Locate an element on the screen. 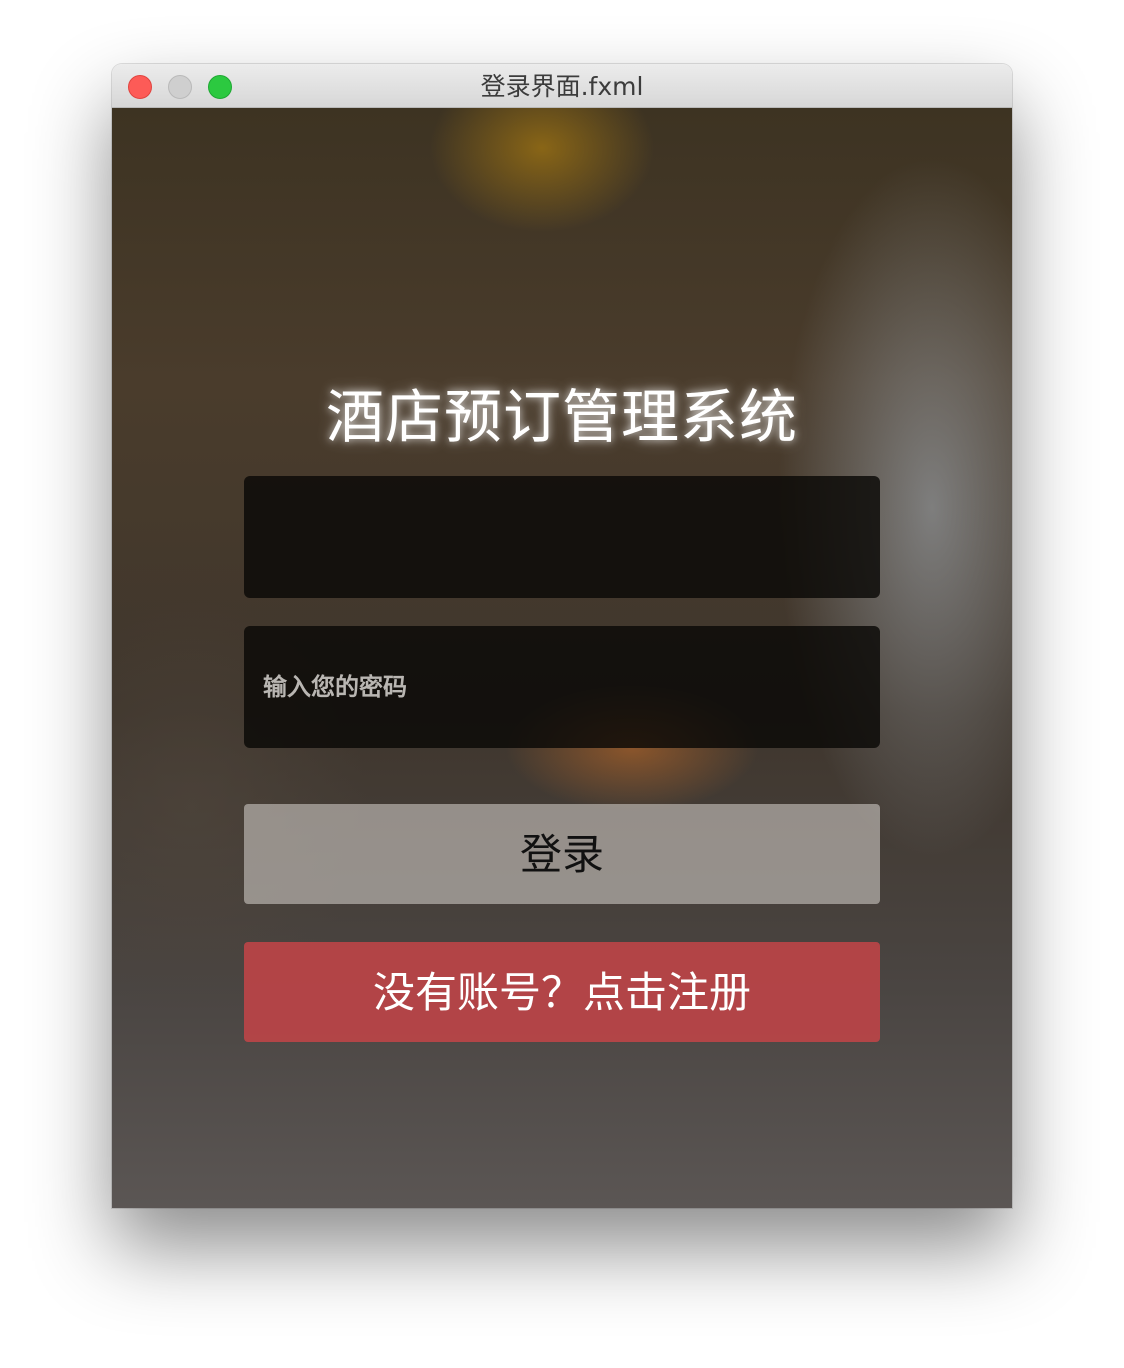 The image size is (1124, 1368). app-title: 酒店预订管理系统 is located at coordinates (561, 417).